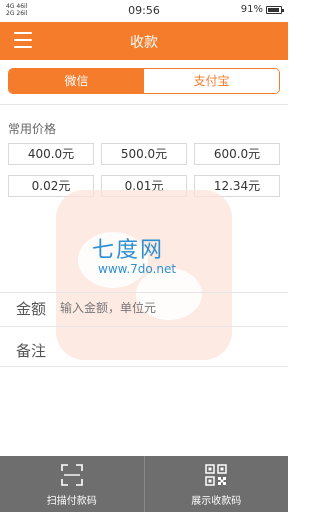 Image resolution: width=320 pixels, height=512 pixels. Describe the element at coordinates (216, 475) in the screenshot. I see `qr-code-icon` at that location.